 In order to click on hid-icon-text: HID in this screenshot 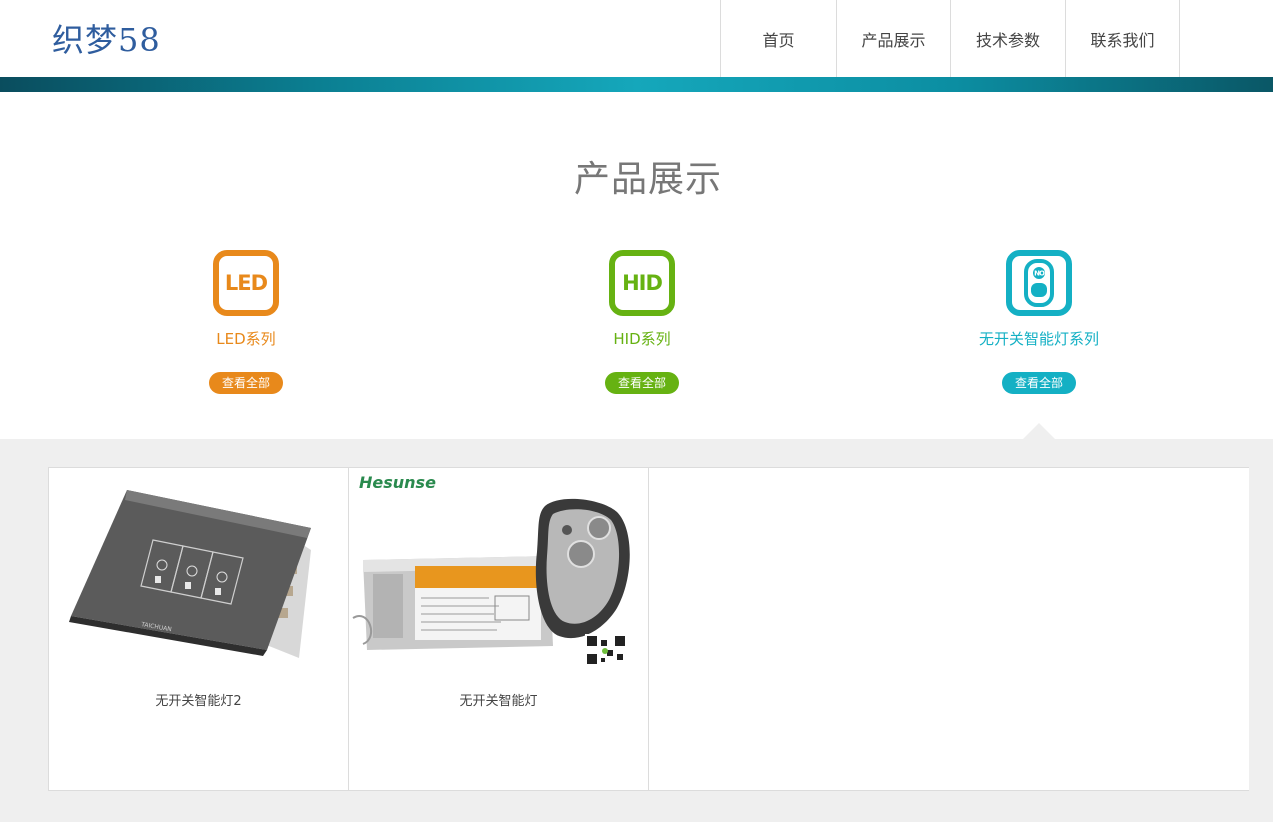, I will do `click(642, 283)`.